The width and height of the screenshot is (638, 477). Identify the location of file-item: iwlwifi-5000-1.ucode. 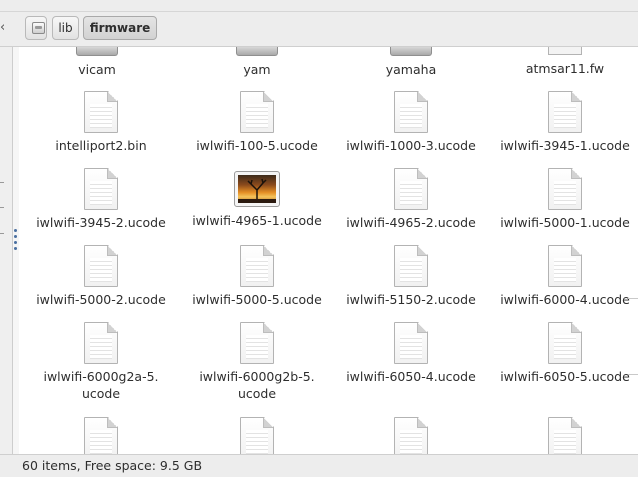
(564, 199).